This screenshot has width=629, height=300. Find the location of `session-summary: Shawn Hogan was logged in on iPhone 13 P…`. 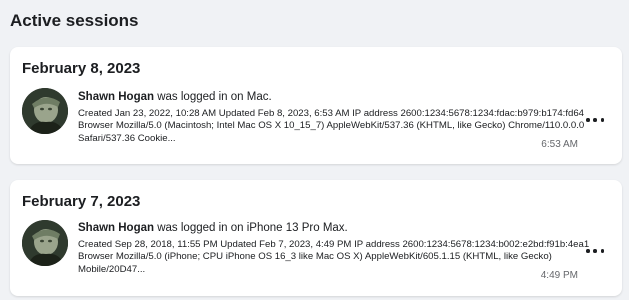

session-summary: Shawn Hogan was logged in on iPhone 13 P… is located at coordinates (335, 228).